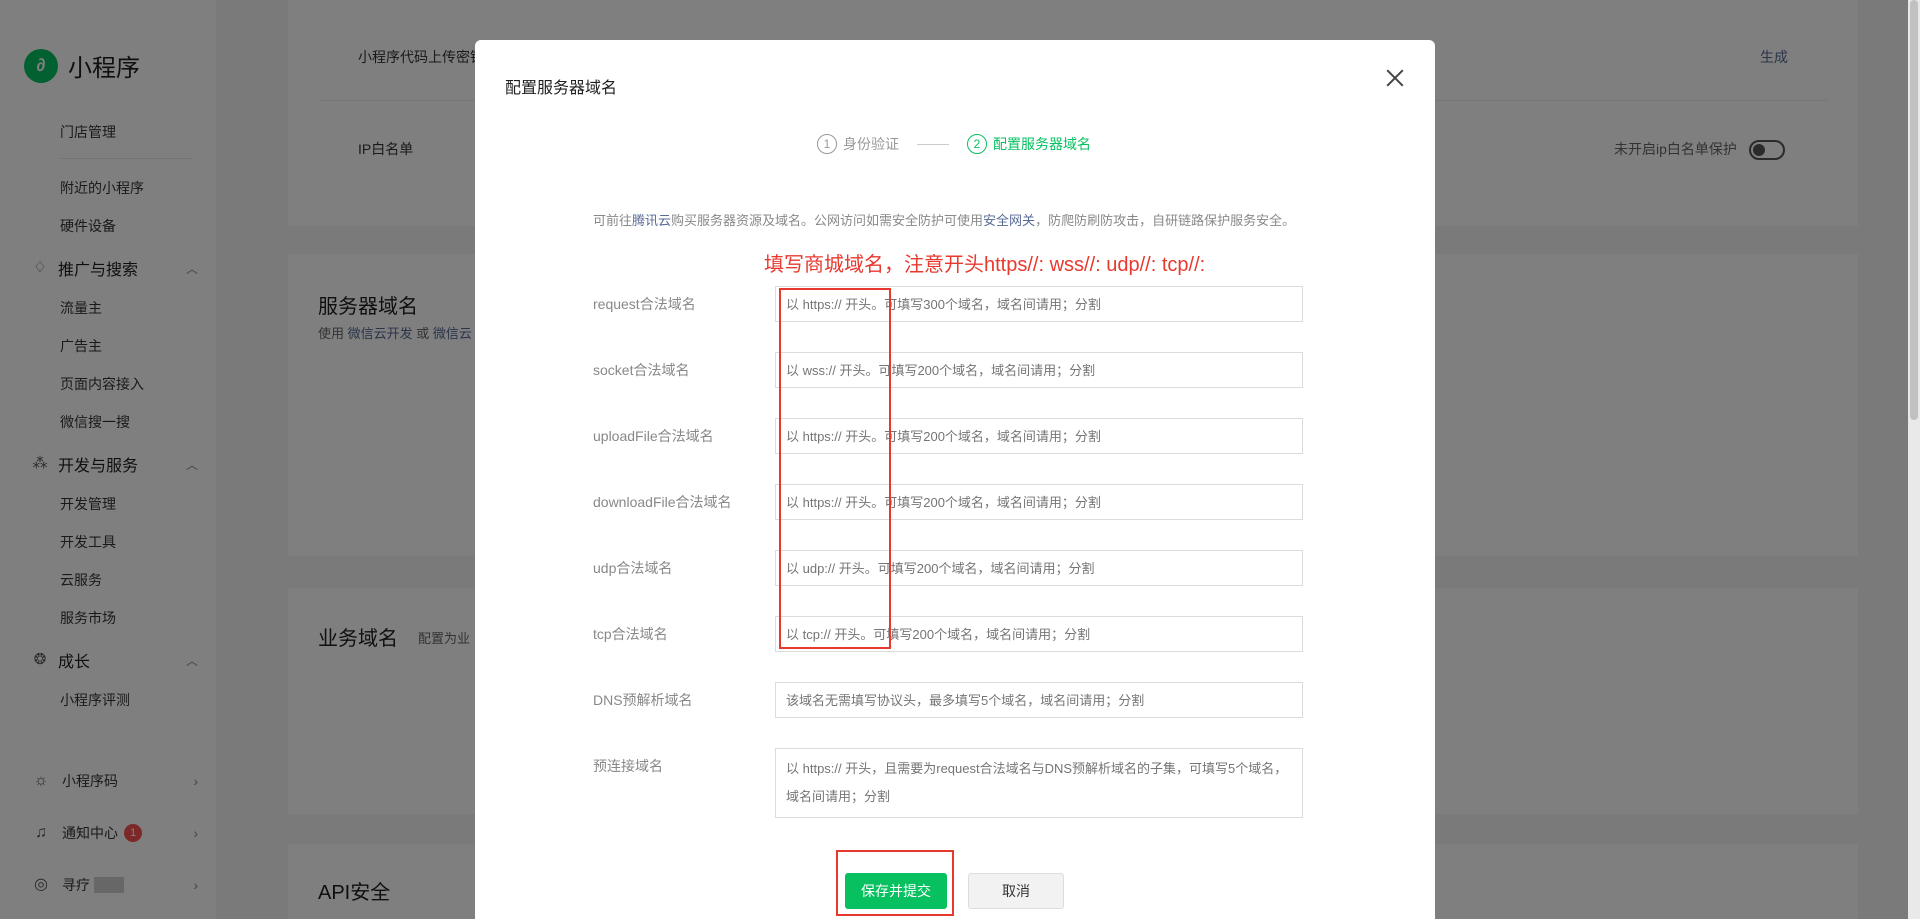 This screenshot has height=919, width=1920. What do you see at coordinates (1042, 144) in the screenshot?
I see `step-label: 配置服务器域名` at bounding box center [1042, 144].